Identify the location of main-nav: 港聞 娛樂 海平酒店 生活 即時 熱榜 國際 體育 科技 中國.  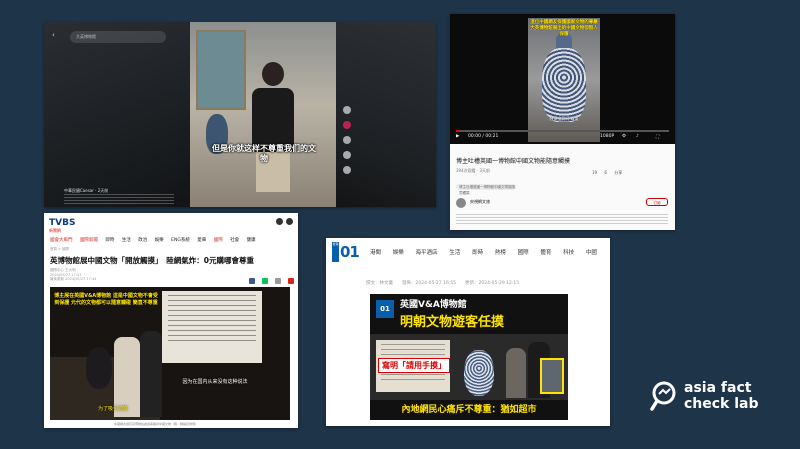
(489, 252).